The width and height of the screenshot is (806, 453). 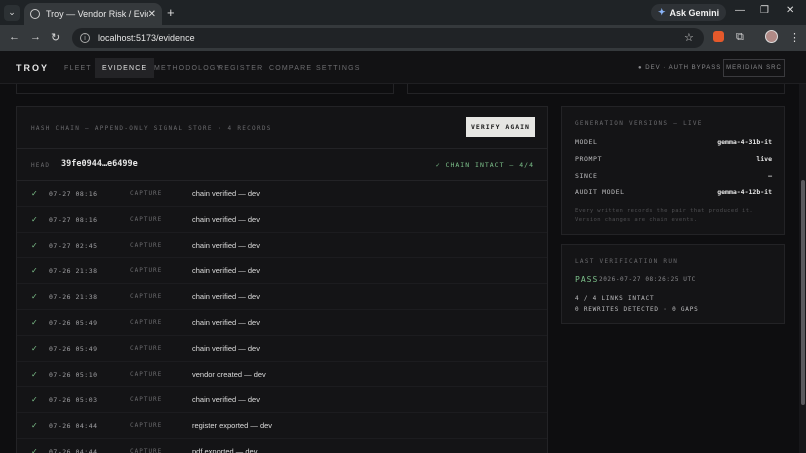 I want to click on back-icon: ←, so click(x=14, y=37).